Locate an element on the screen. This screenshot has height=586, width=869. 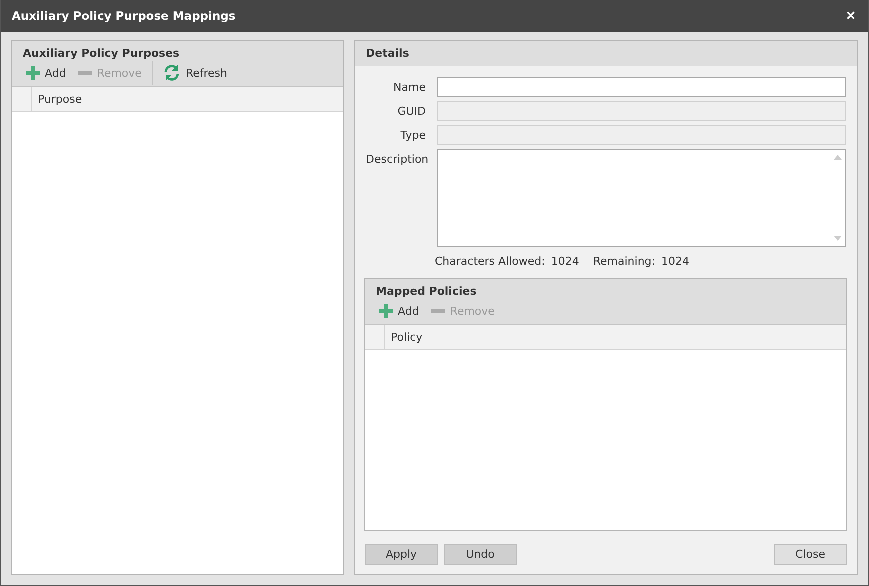
field-label: Description is located at coordinates (396, 159).